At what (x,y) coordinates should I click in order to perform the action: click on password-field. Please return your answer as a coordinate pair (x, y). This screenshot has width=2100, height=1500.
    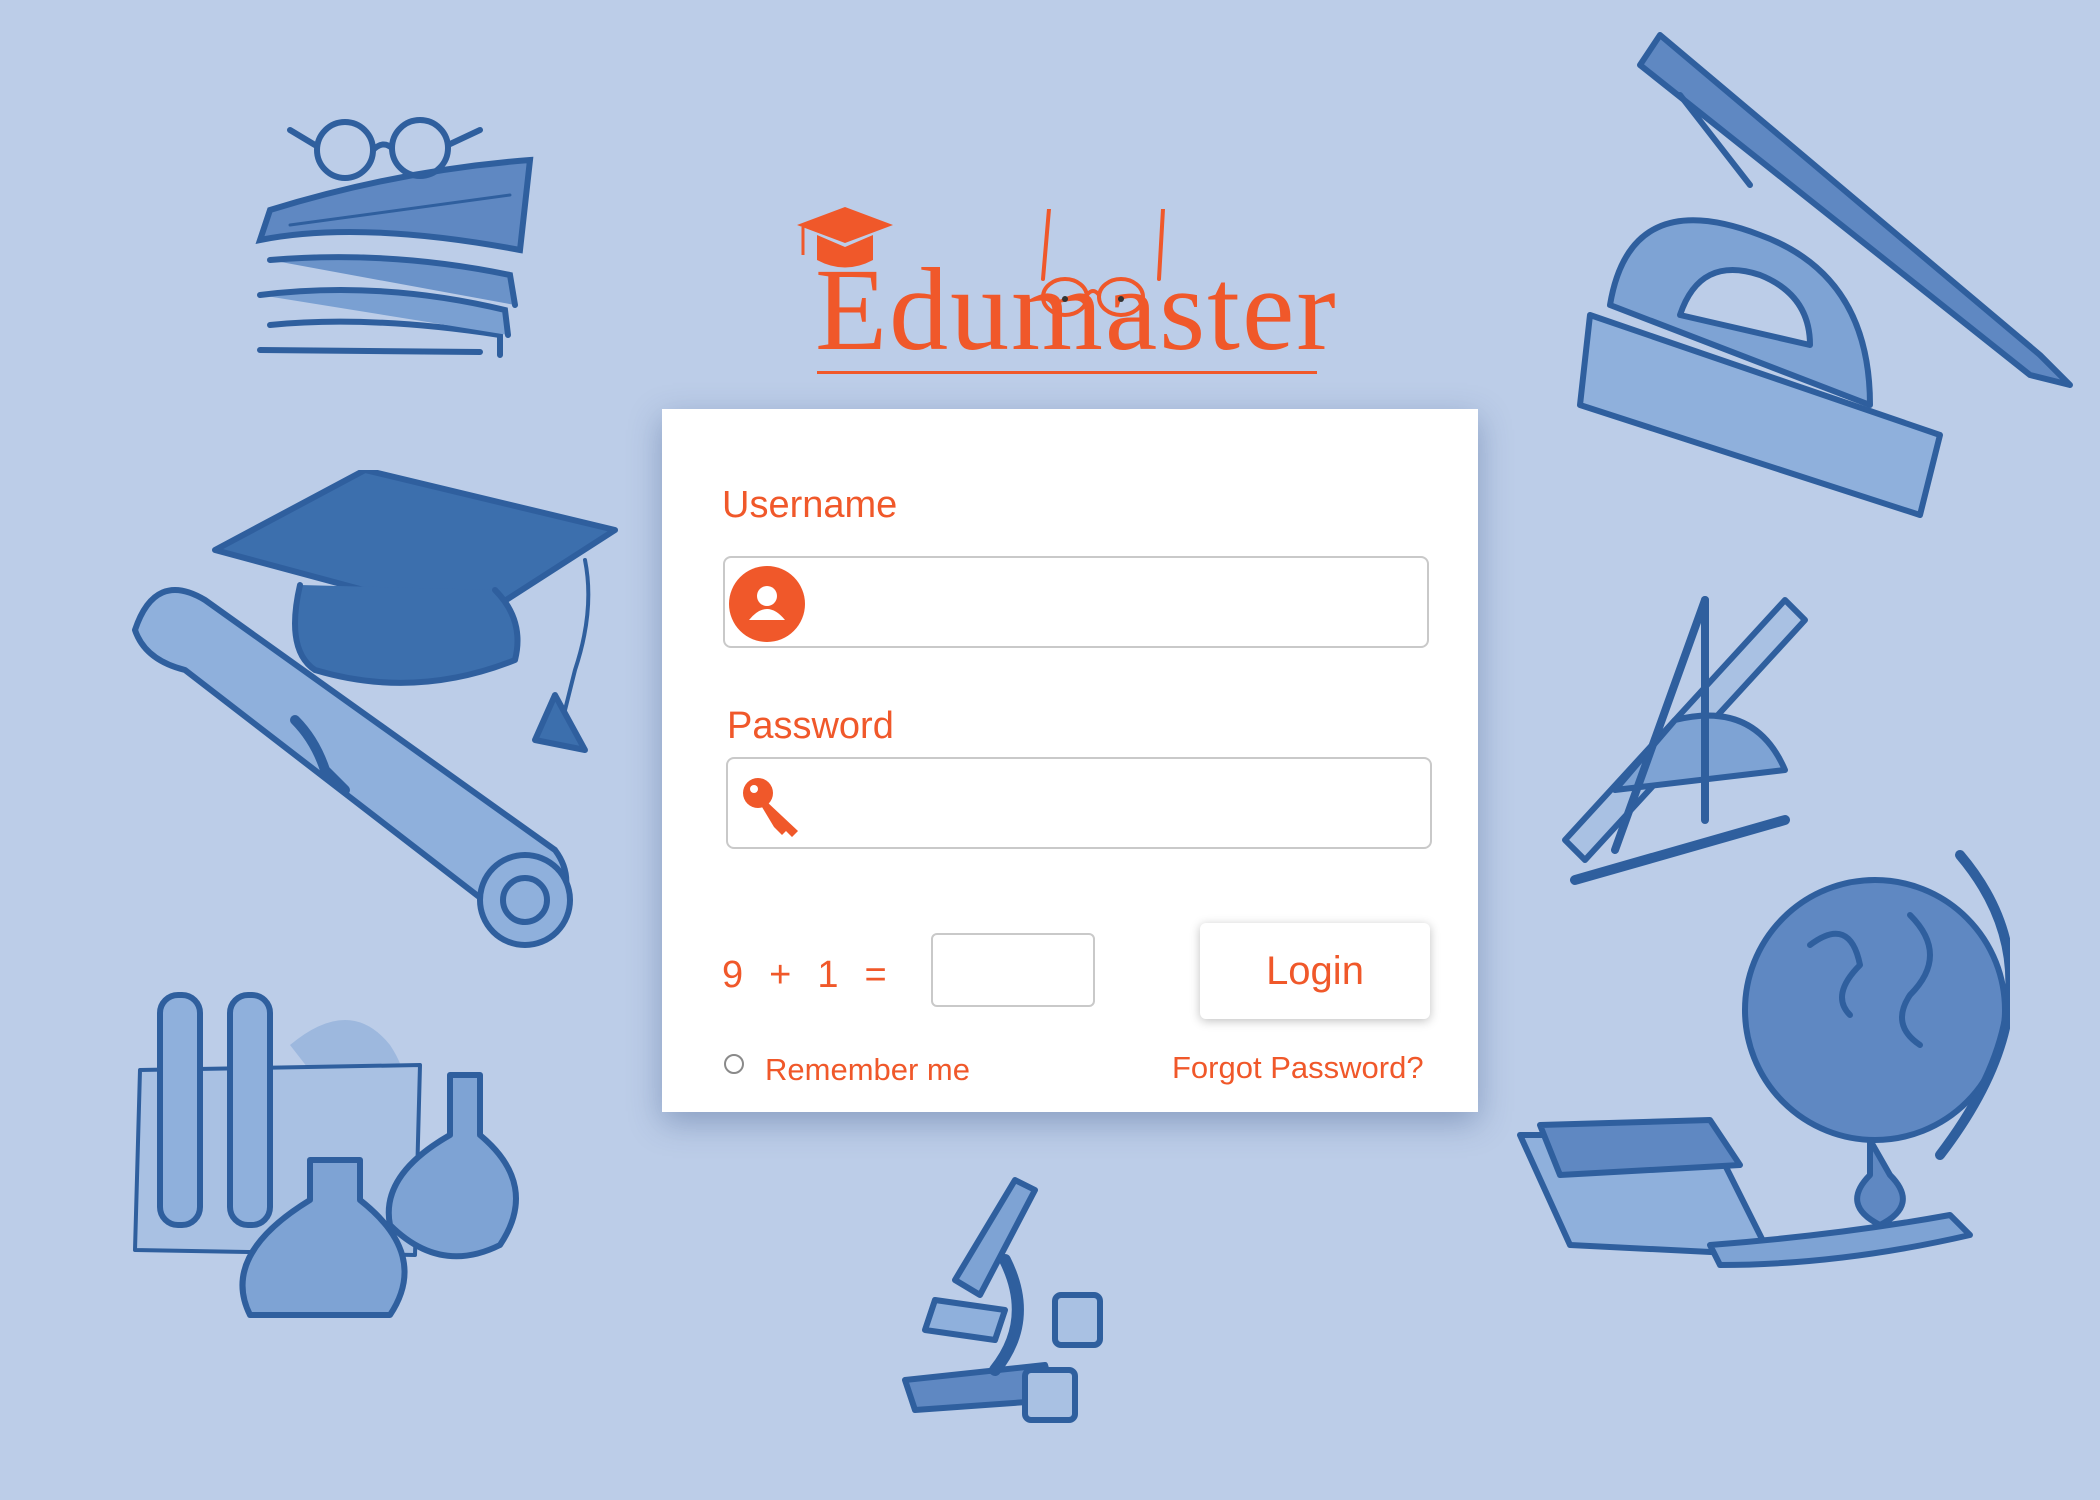
    Looking at the image, I should click on (1079, 803).